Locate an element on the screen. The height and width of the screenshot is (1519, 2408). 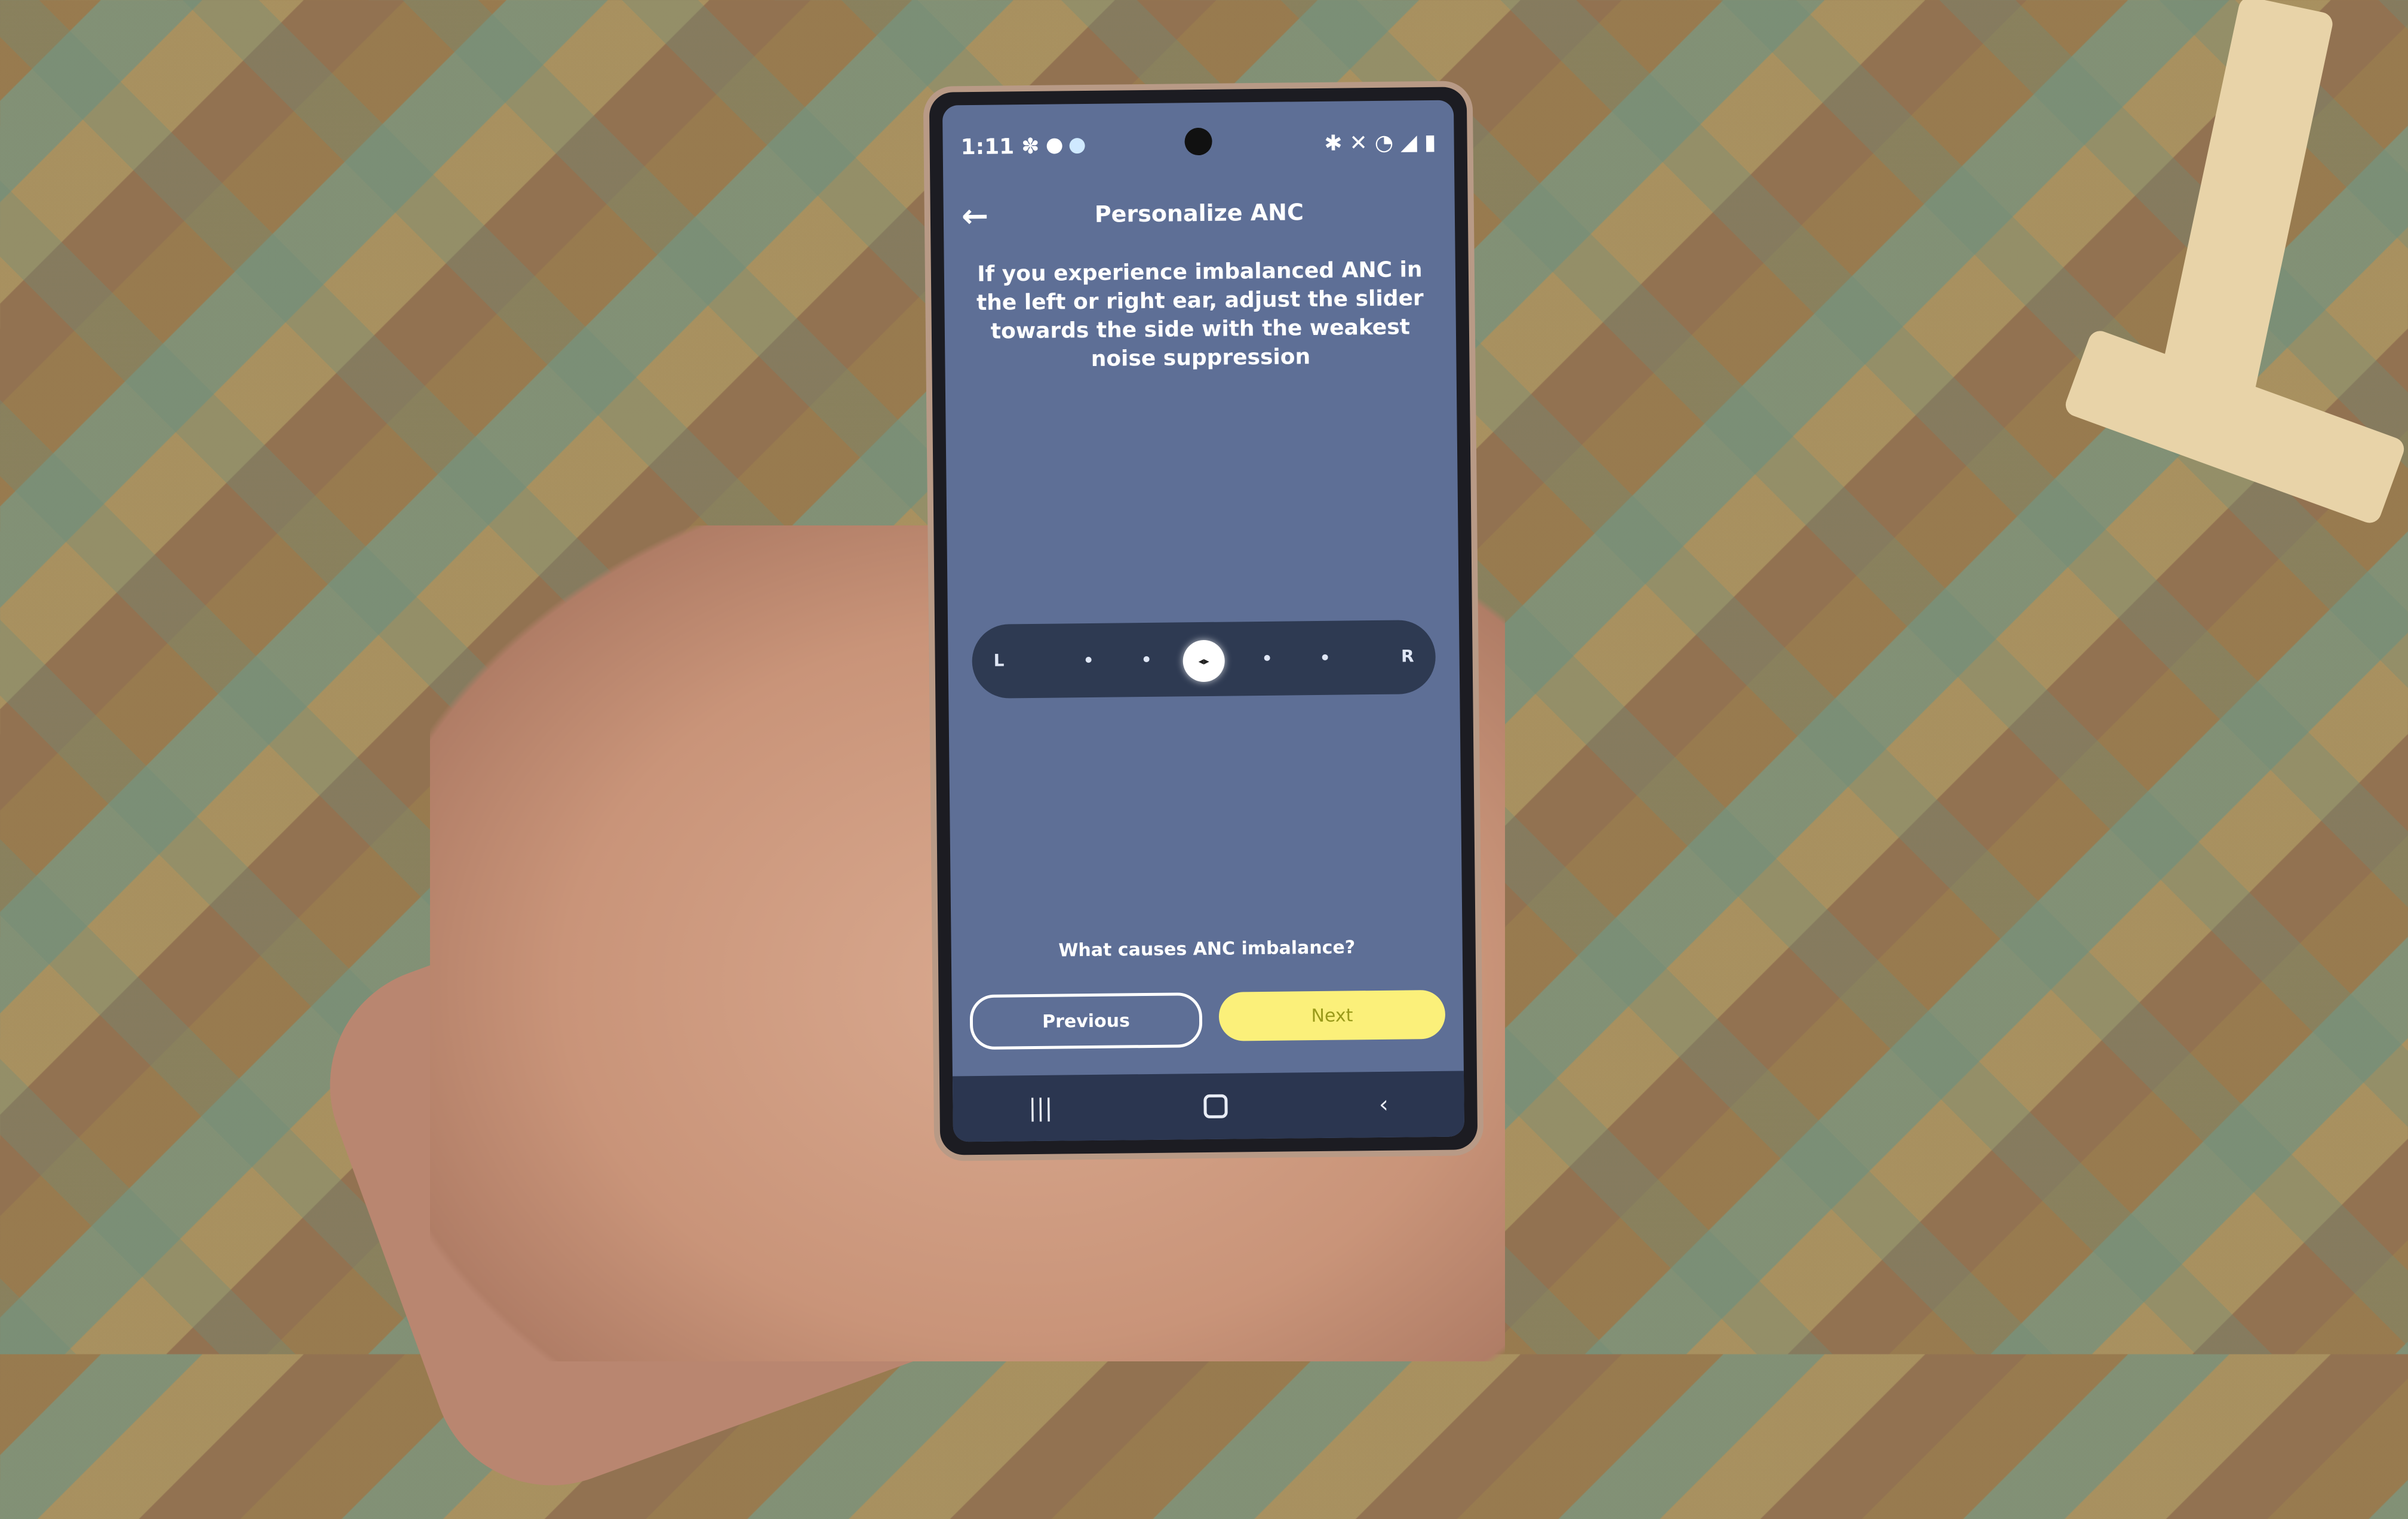
button-row: Previous Next is located at coordinates (1207, 1019).